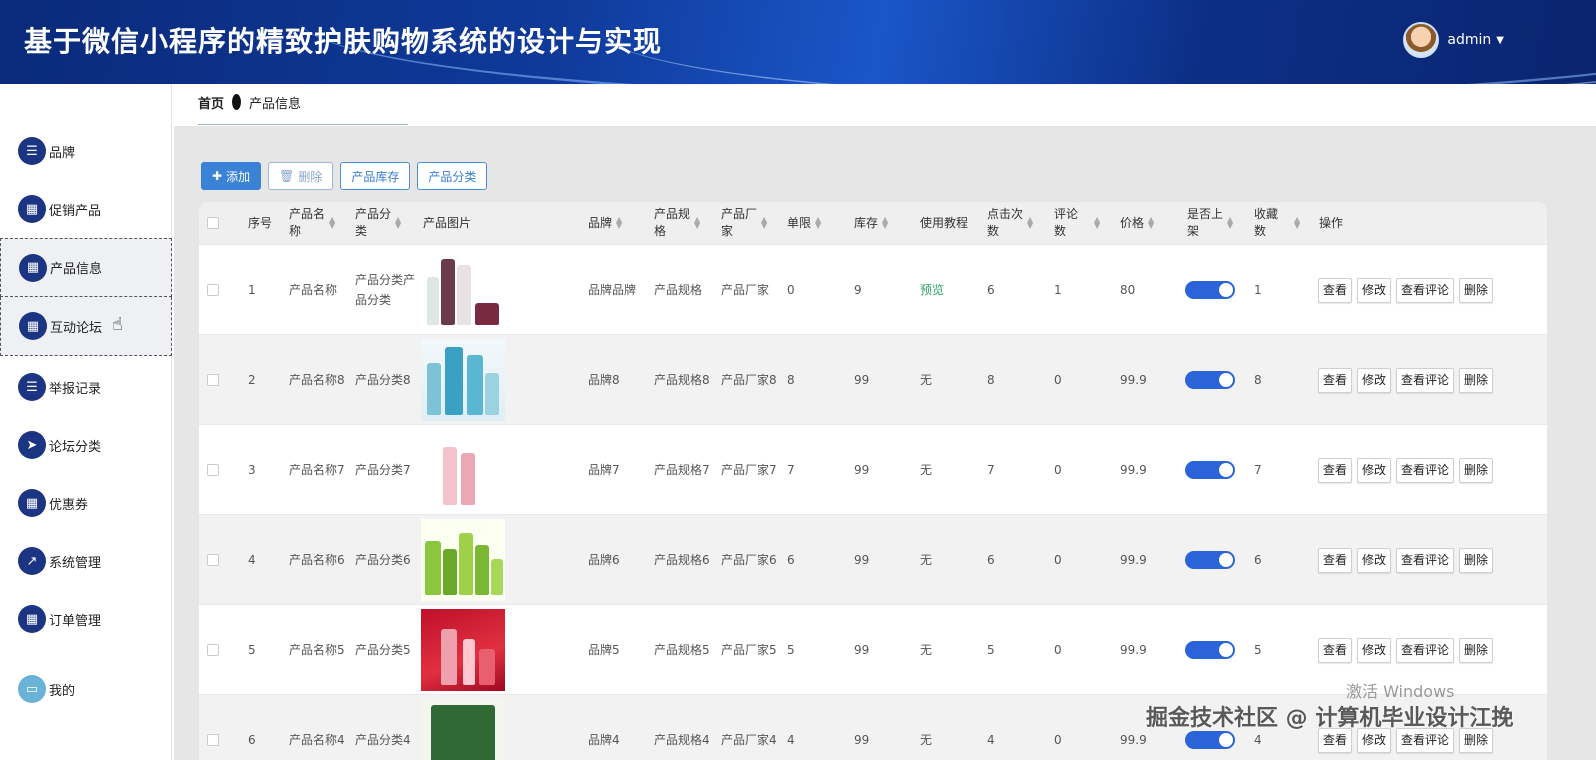 This screenshot has width=1596, height=760. I want to click on column-header-clicks: 点击次数 ▲ ▼, so click(1011, 223).